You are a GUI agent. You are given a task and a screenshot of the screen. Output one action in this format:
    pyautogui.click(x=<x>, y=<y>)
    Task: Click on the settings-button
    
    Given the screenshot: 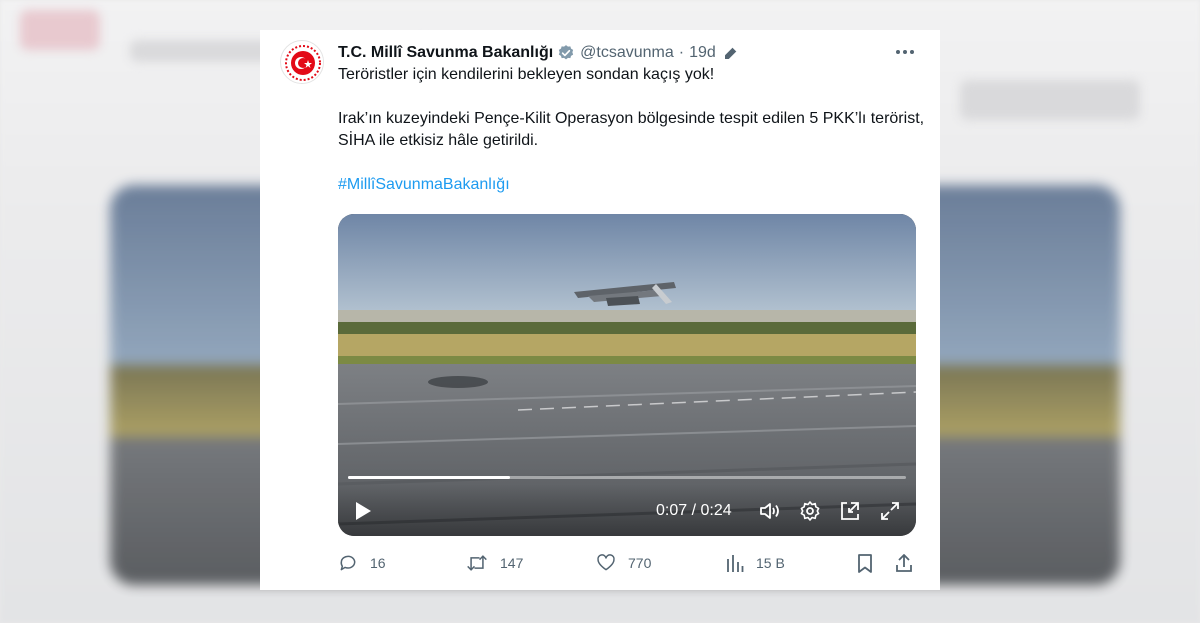 What is the action you would take?
    pyautogui.click(x=810, y=511)
    